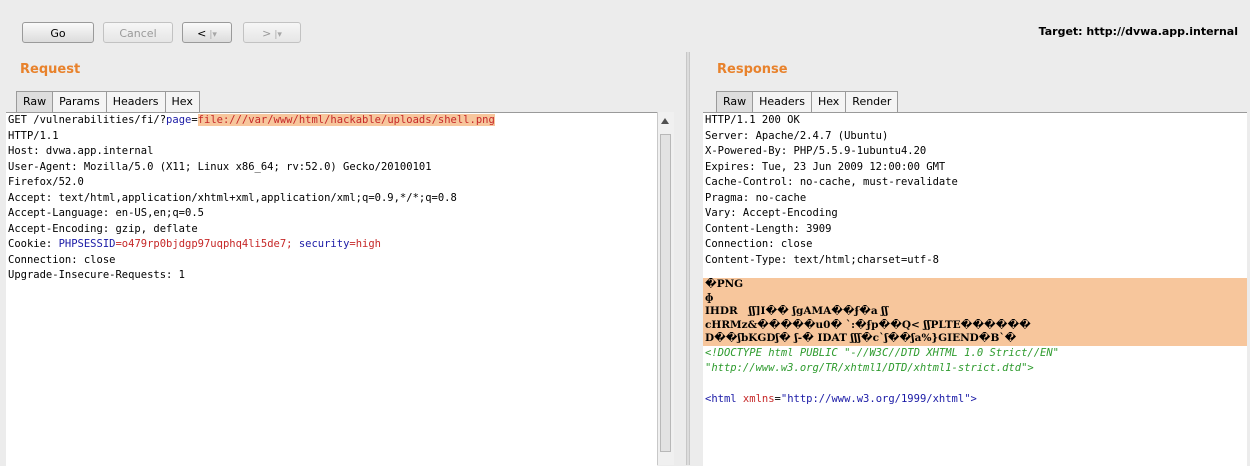 Image resolution: width=1250 pixels, height=466 pixels. Describe the element at coordinates (752, 69) in the screenshot. I see `response-title: Response` at that location.